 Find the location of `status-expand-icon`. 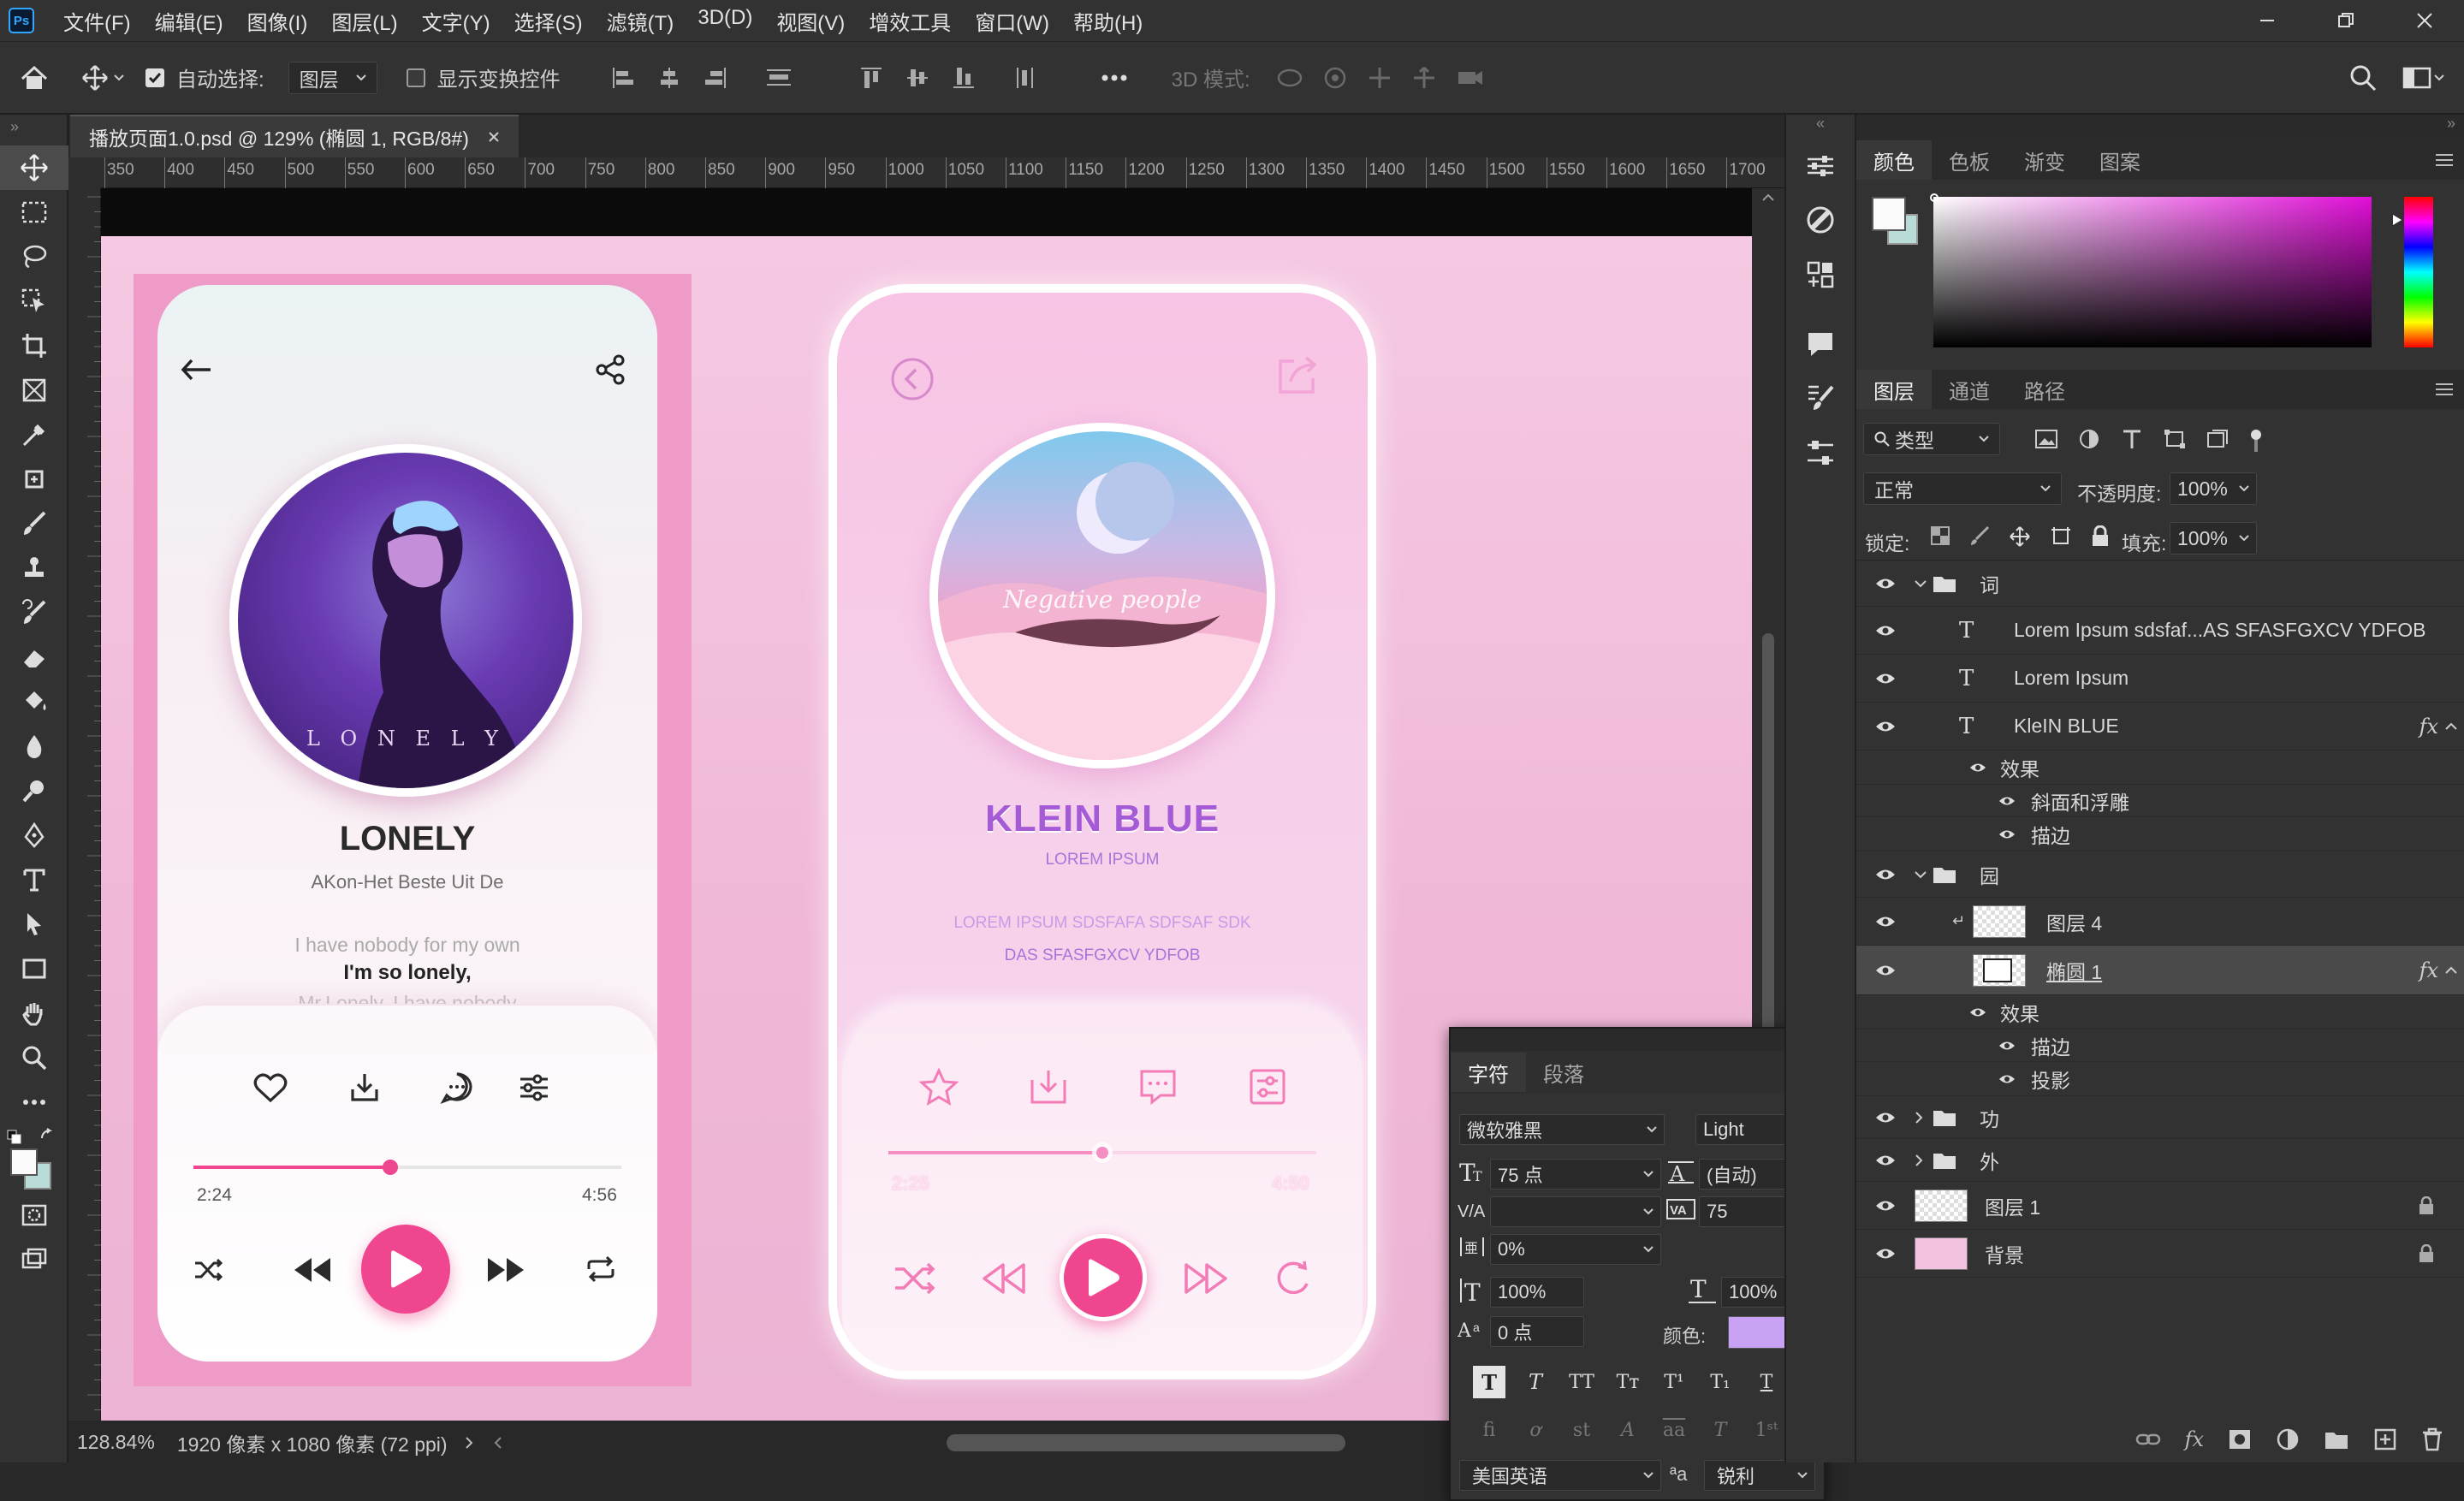

status-expand-icon is located at coordinates (469, 1443).